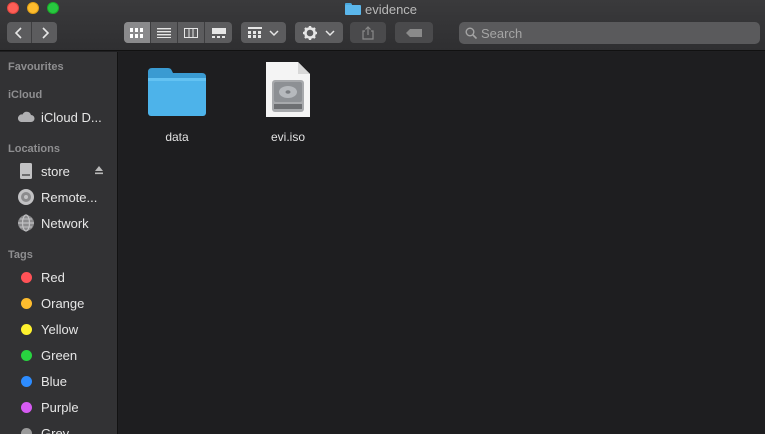 The height and width of the screenshot is (434, 765). What do you see at coordinates (319, 32) in the screenshot?
I see `action-dropdown` at bounding box center [319, 32].